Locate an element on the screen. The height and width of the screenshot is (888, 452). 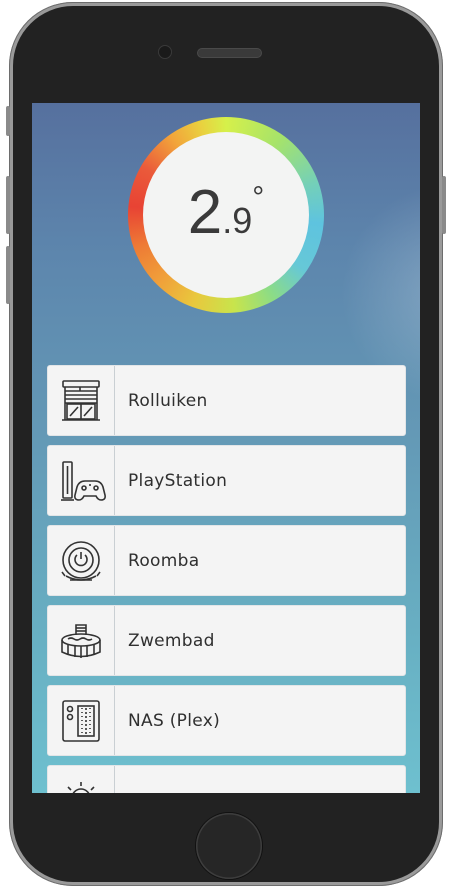
device-label: Roomba is located at coordinates (164, 560).